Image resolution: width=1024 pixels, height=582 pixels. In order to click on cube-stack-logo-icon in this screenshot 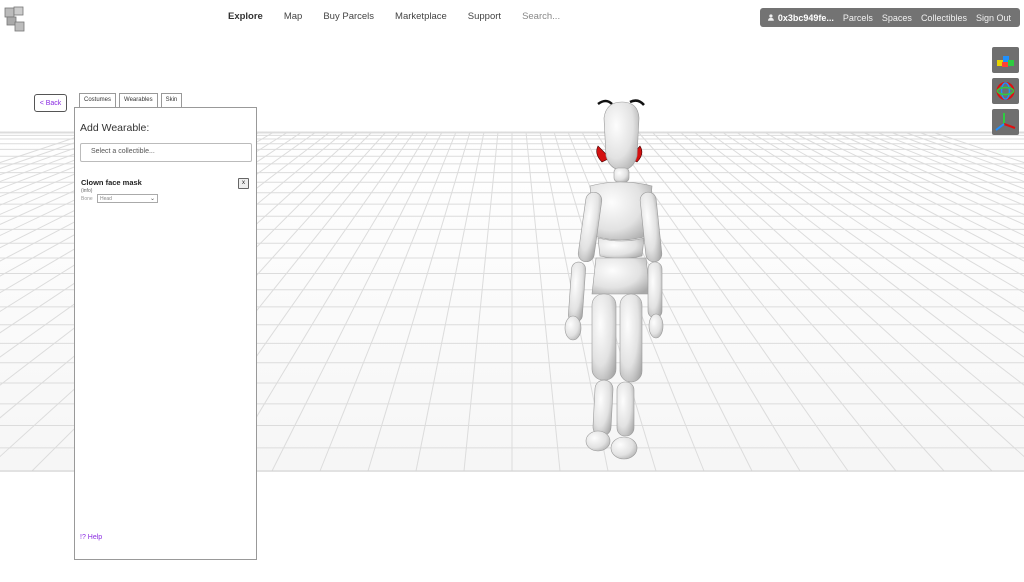, I will do `click(15, 19)`.